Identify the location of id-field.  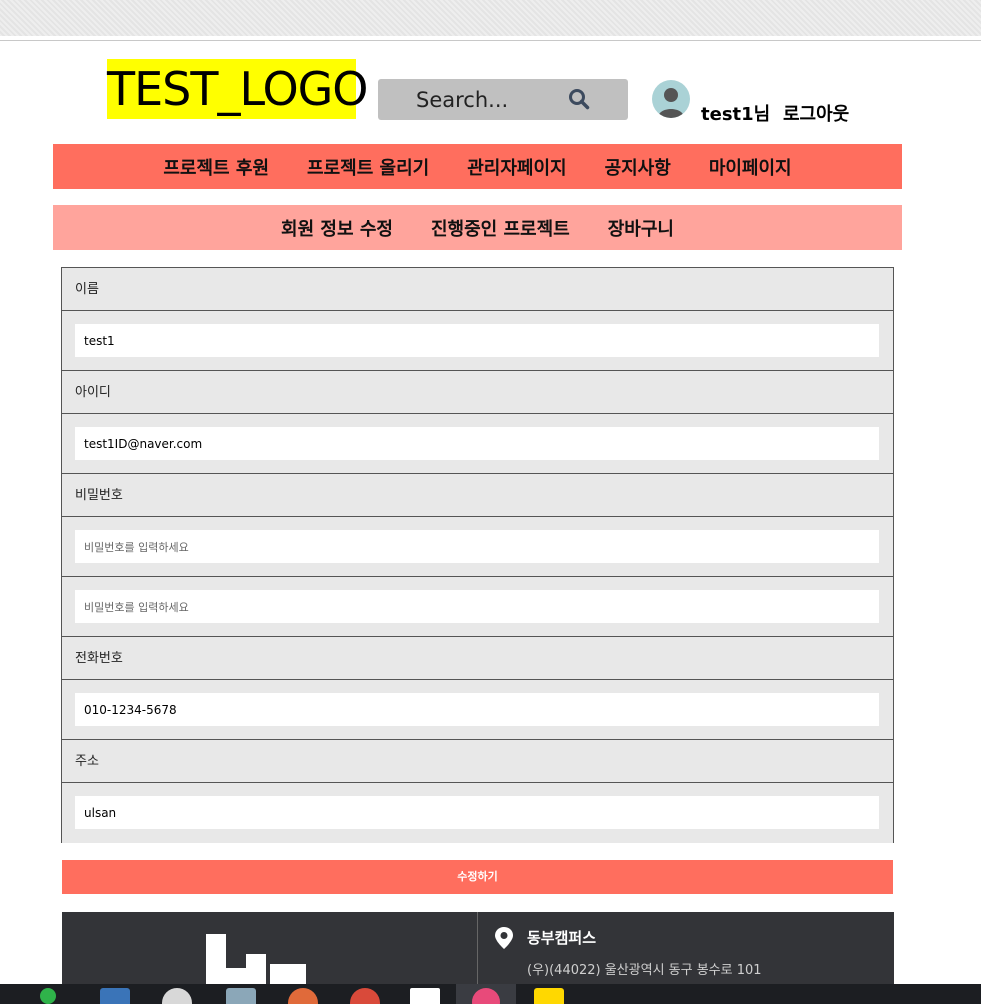
(477, 443).